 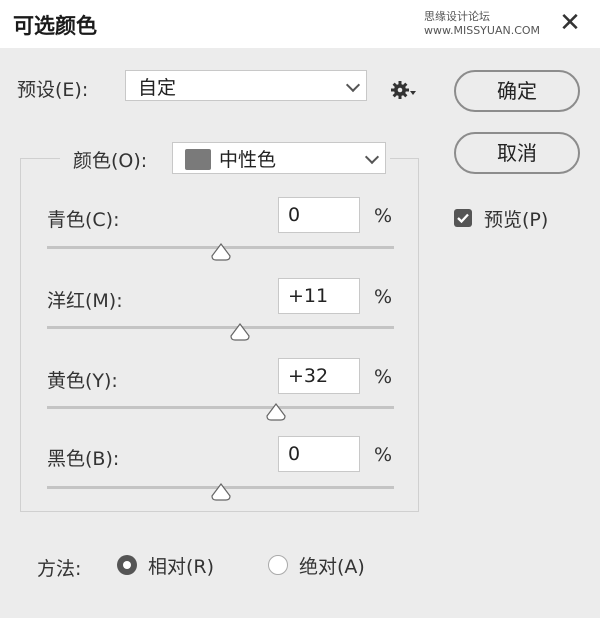 I want to click on black-slider-thumb, so click(x=221, y=492).